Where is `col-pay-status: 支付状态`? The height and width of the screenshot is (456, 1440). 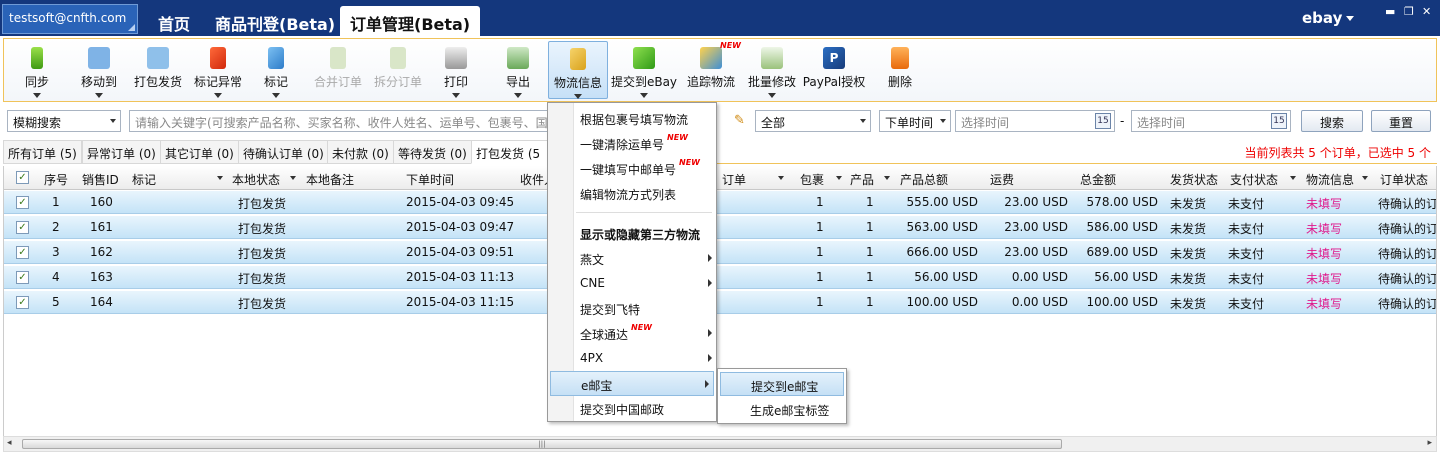
col-pay-status: 支付状态 is located at coordinates (1254, 179).